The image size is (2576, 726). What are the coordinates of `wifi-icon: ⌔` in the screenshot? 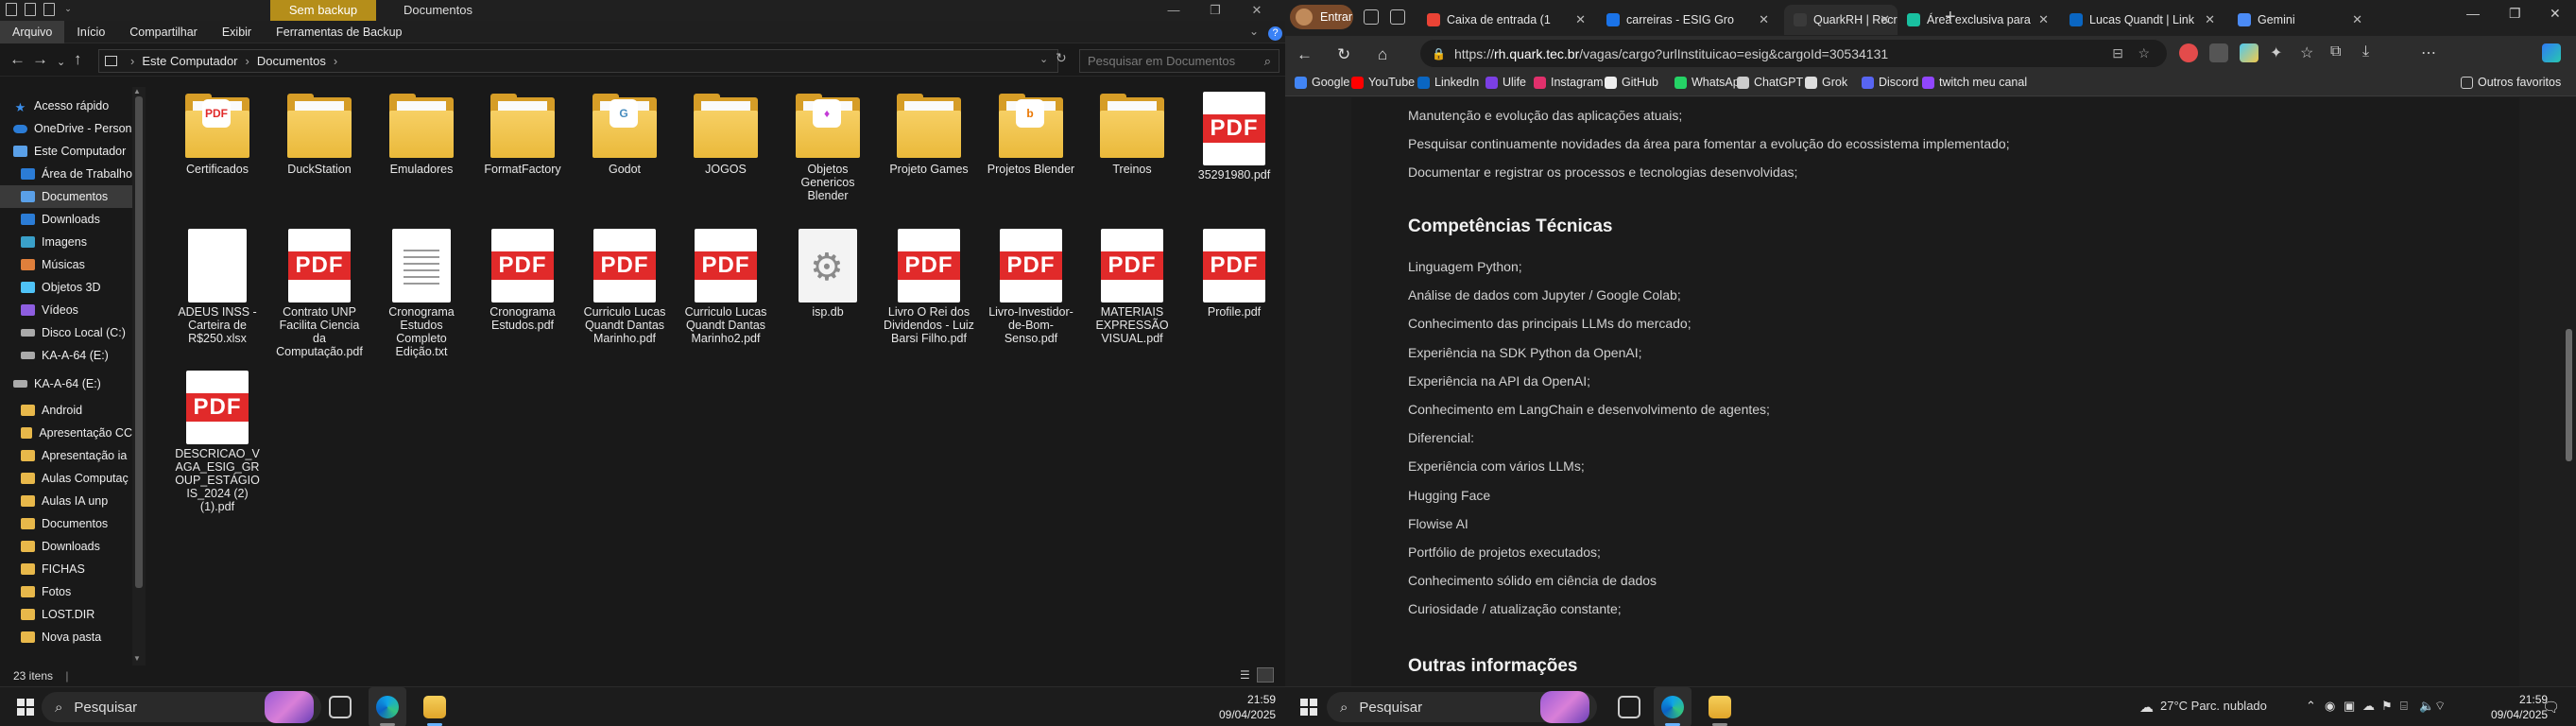 It's located at (2440, 706).